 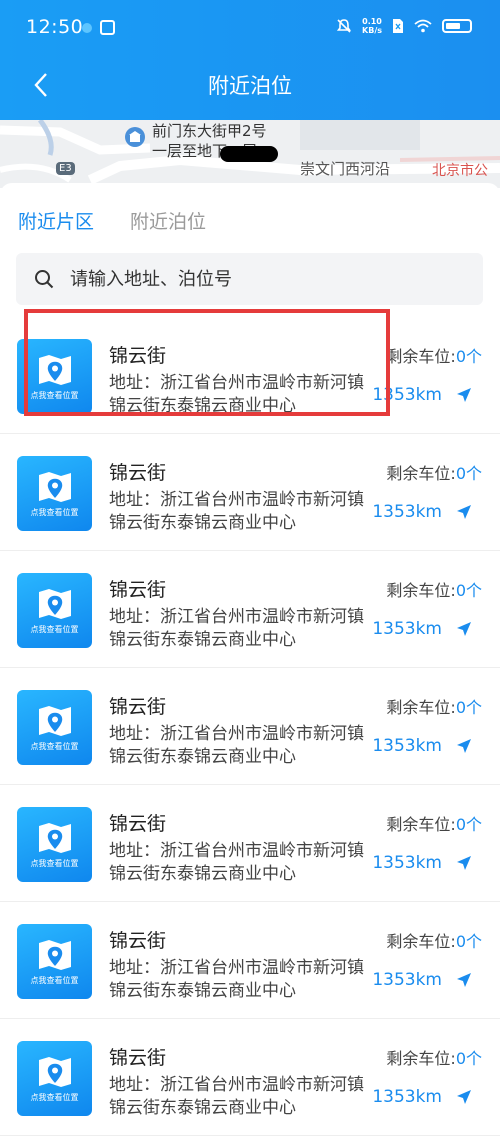 I want to click on search-bar, so click(x=249, y=279).